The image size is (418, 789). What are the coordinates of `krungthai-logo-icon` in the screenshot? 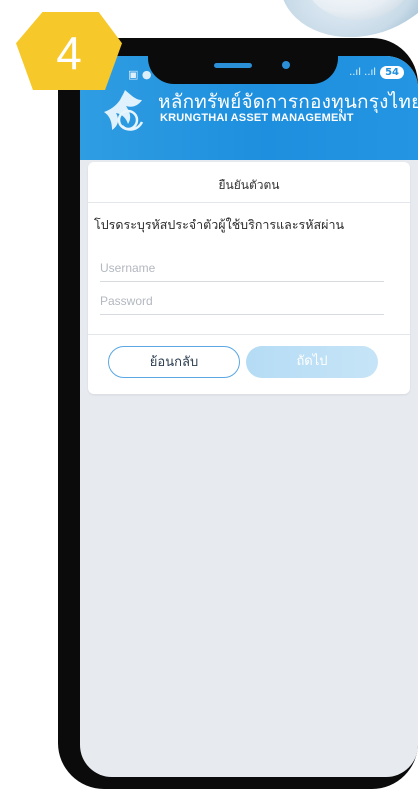 It's located at (124, 110).